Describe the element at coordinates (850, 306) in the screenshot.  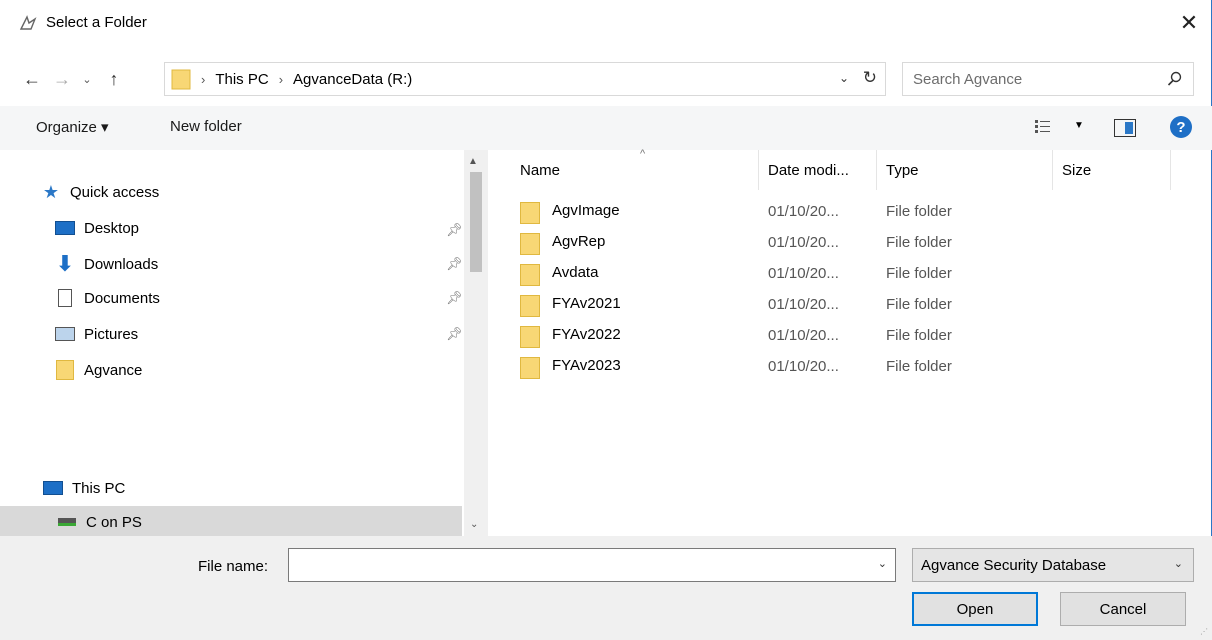
I see `file-row: FYAv2021 01/10/20... File folder` at that location.